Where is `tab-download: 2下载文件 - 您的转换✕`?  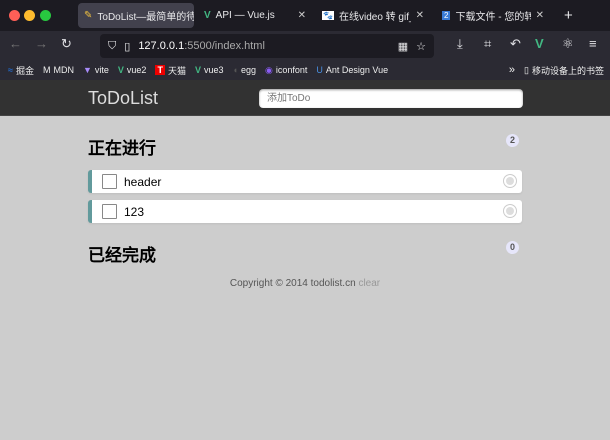
tab-download: 2下载文件 - 您的转换✕ is located at coordinates (493, 15).